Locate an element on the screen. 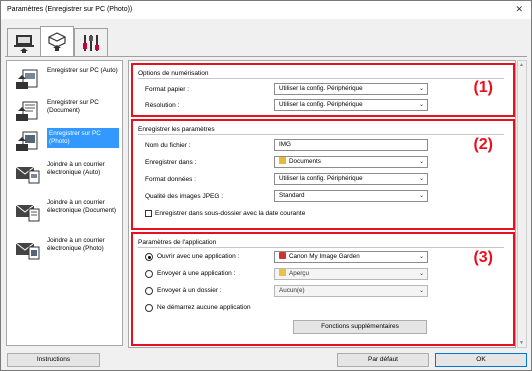 The height and width of the screenshot is (371, 532). general-settings-icon is located at coordinates (91, 42).